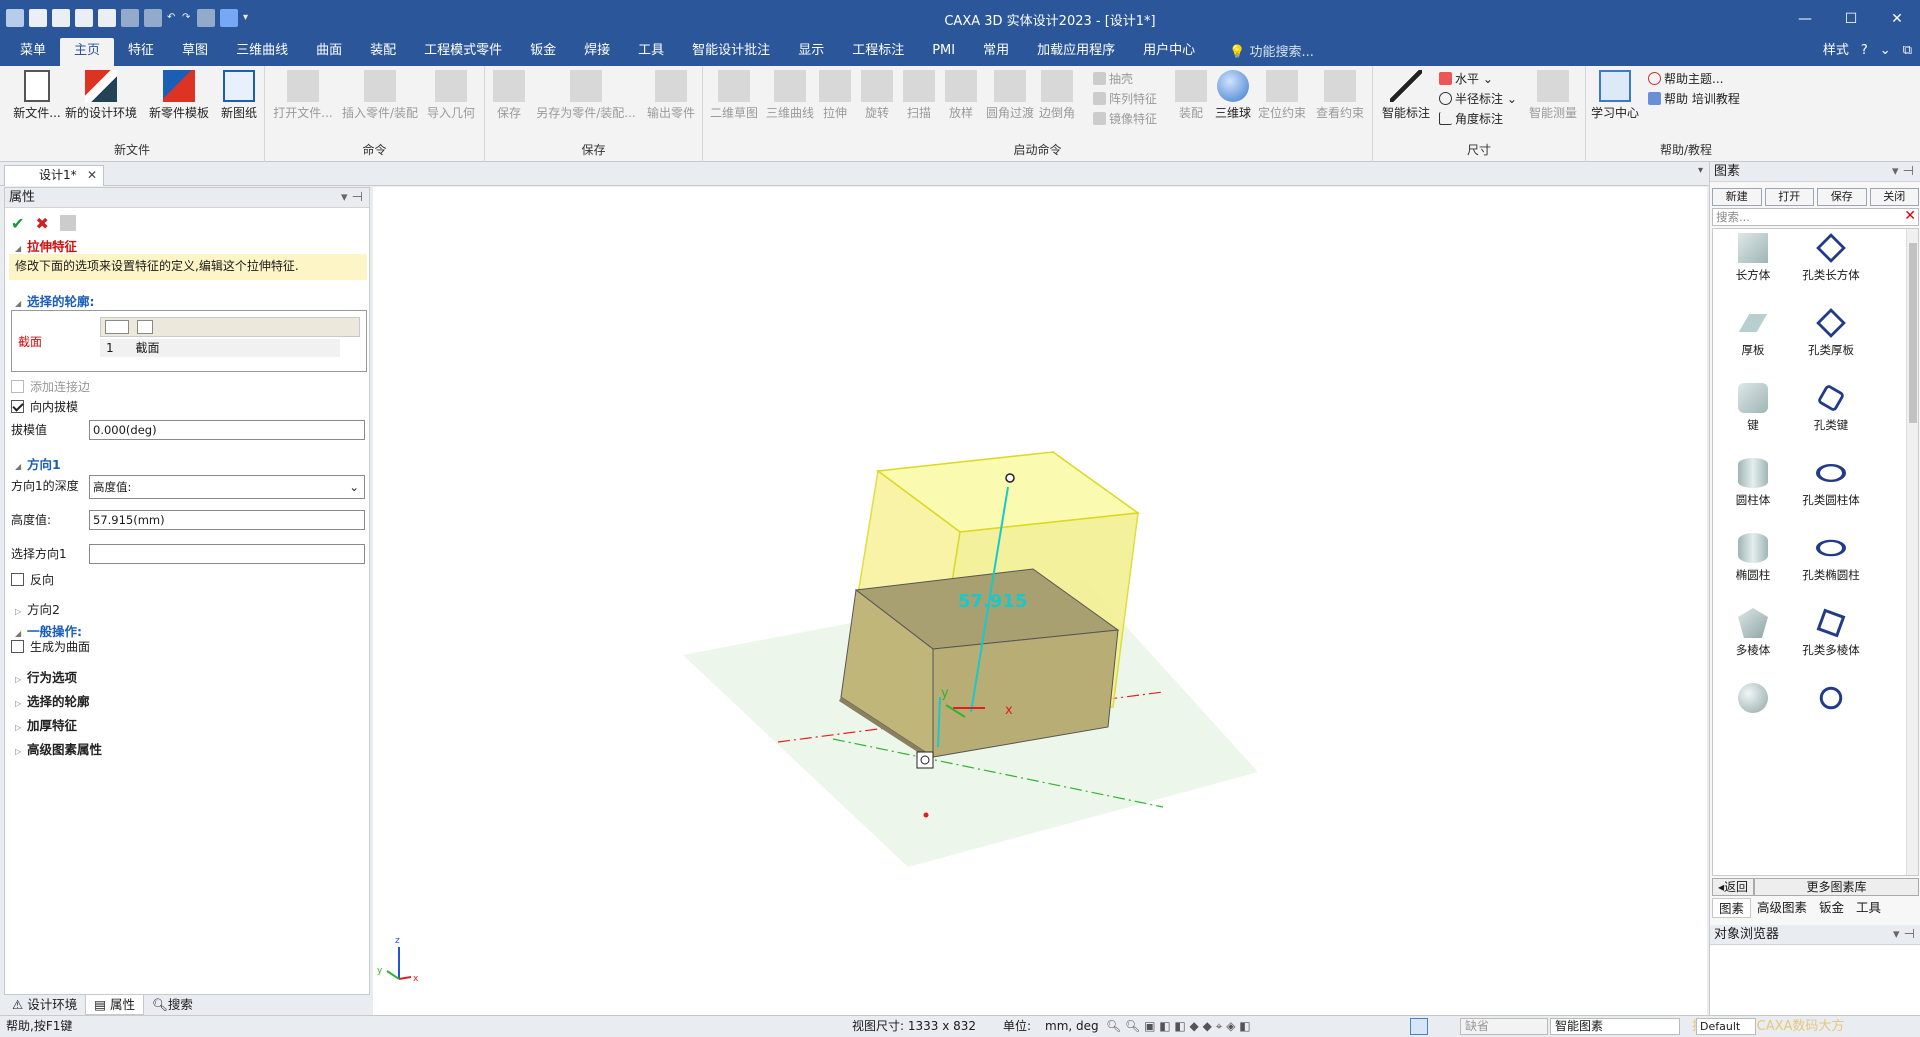  I want to click on export-part-button: 输出零件, so click(671, 95).